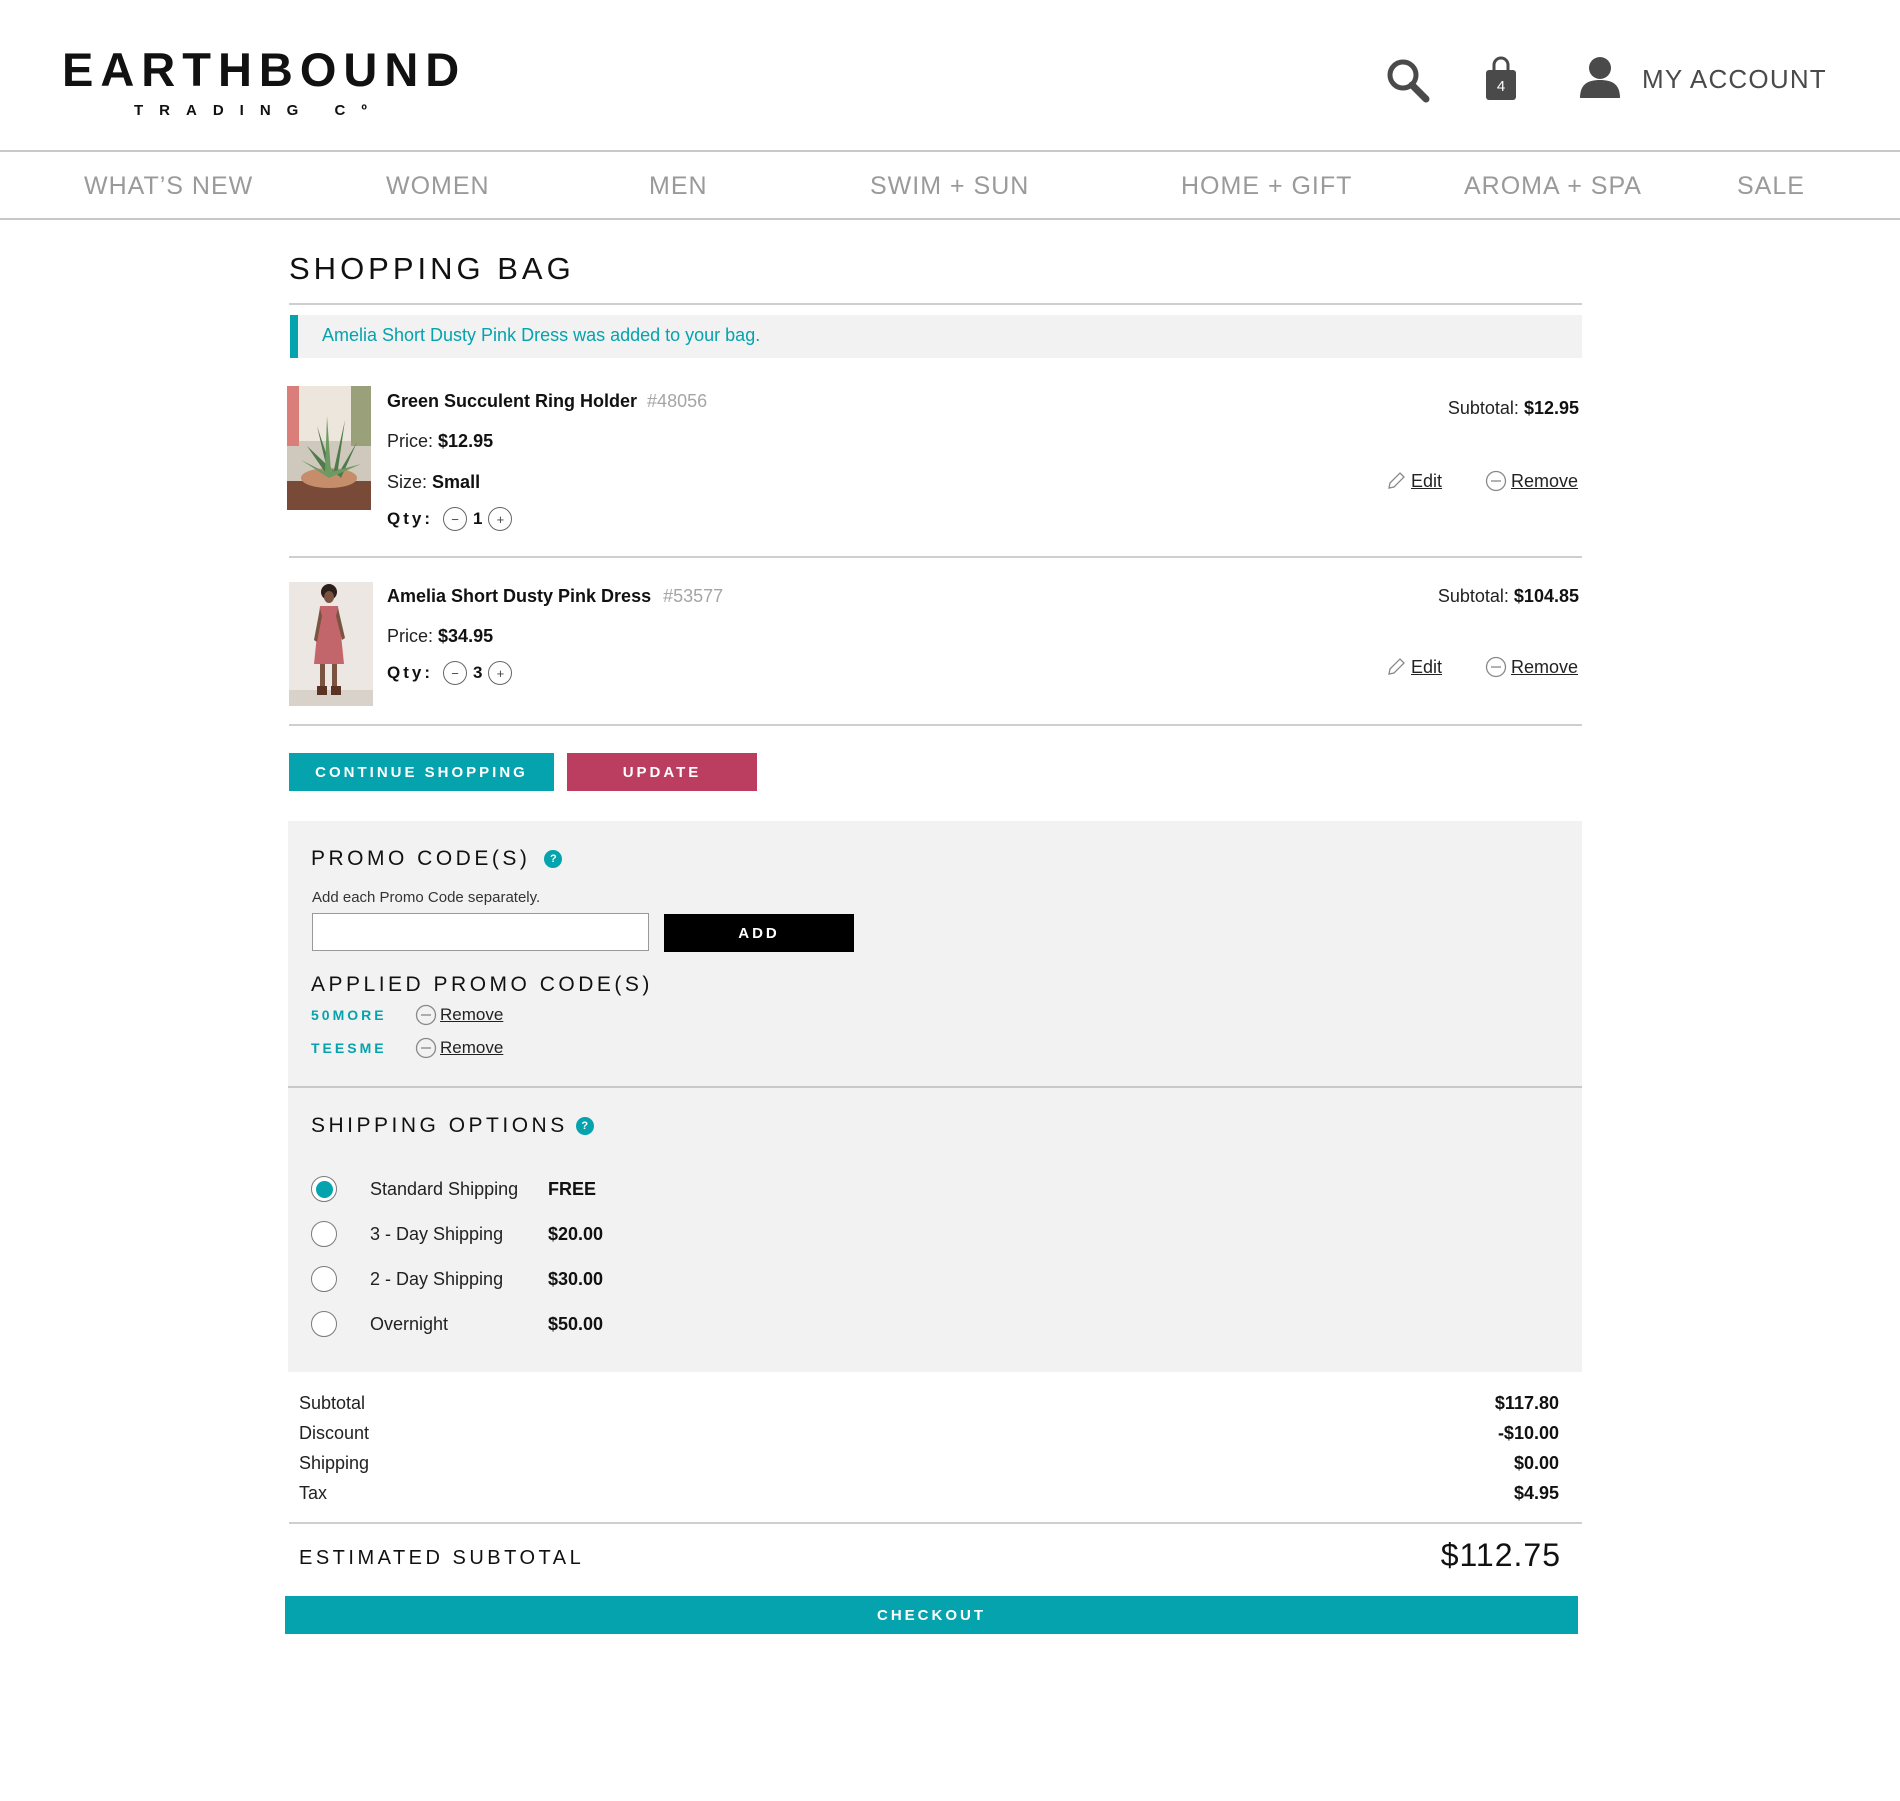  What do you see at coordinates (1408, 80) in the screenshot?
I see `search-icon` at bounding box center [1408, 80].